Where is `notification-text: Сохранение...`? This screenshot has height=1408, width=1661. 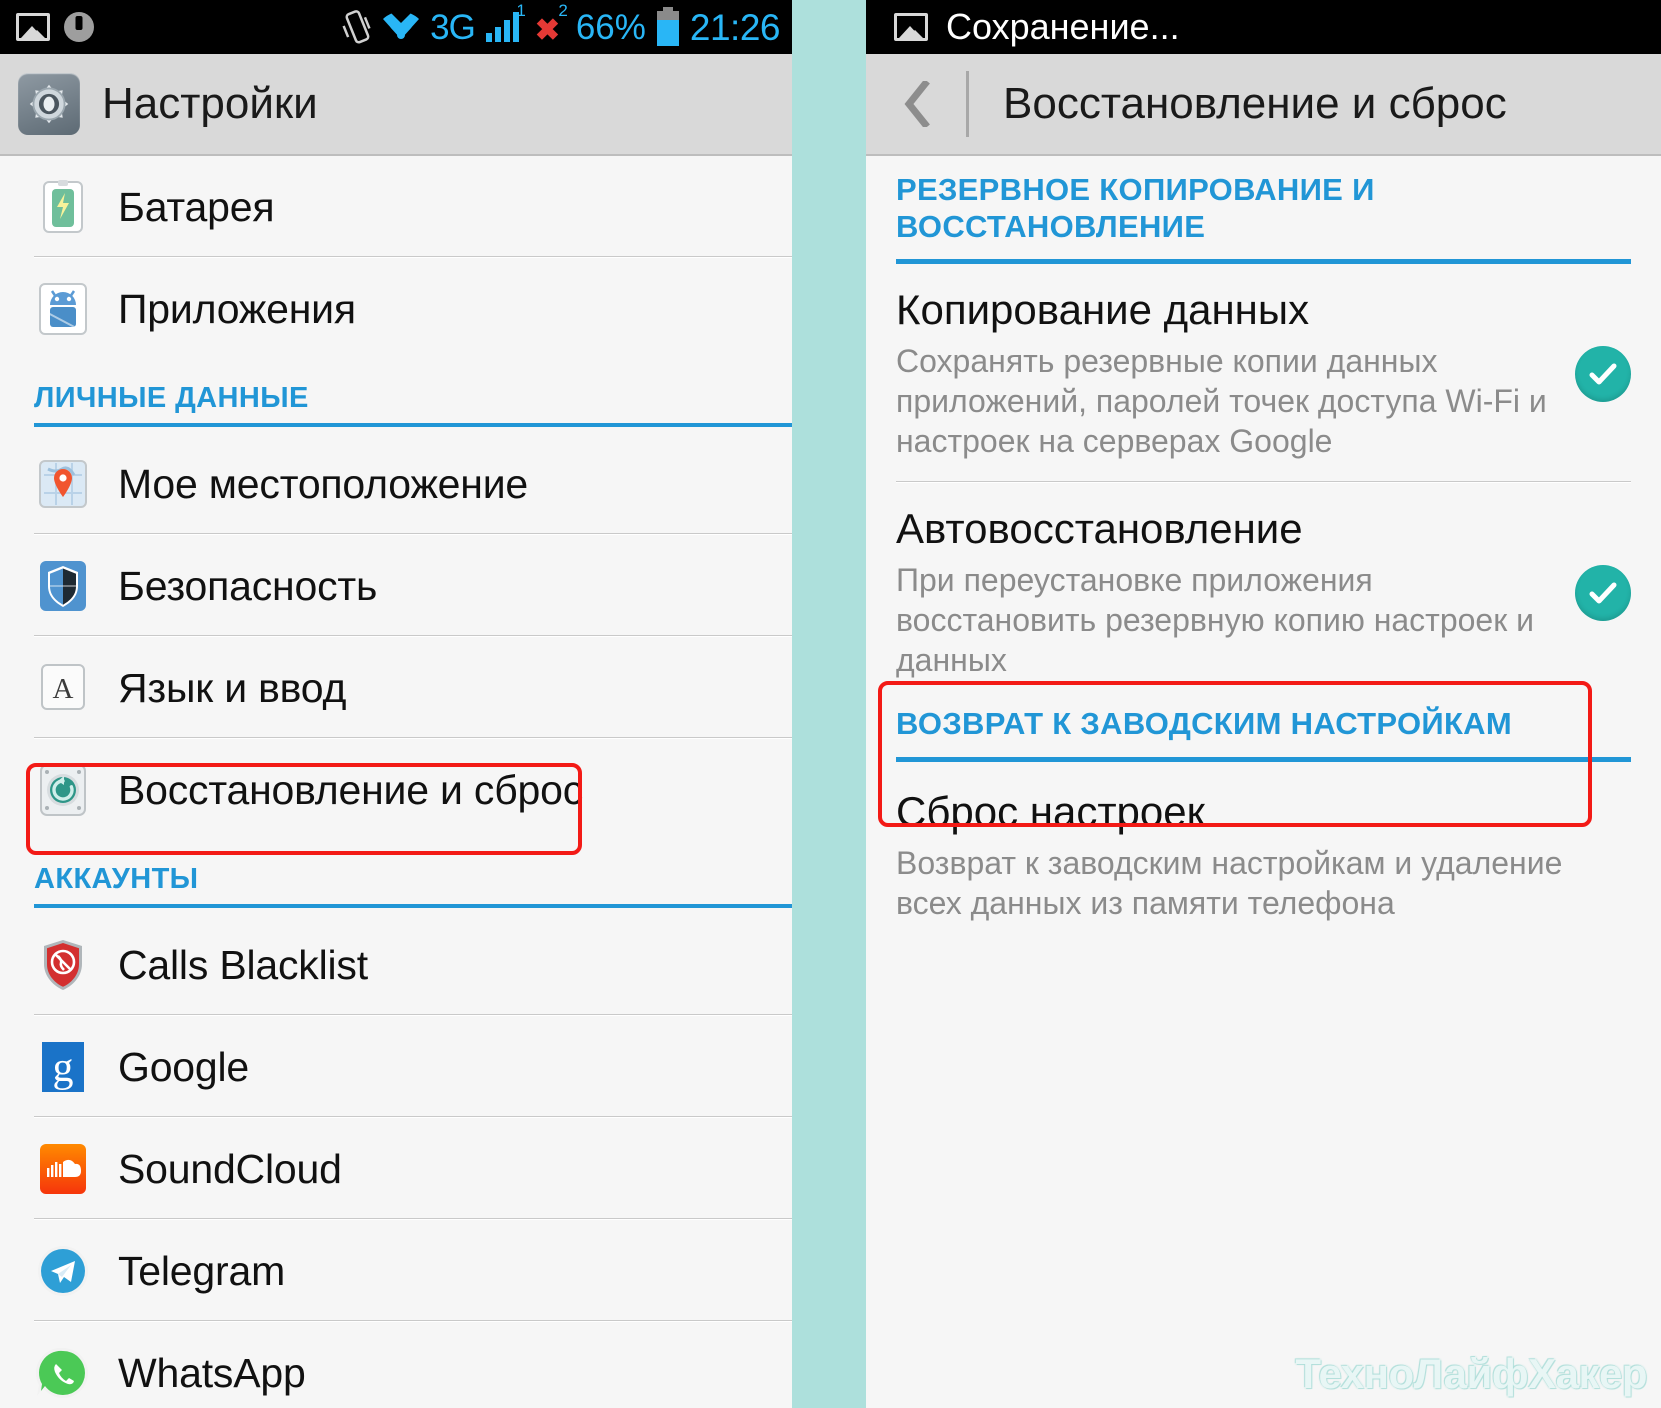 notification-text: Сохранение... is located at coordinates (1063, 26).